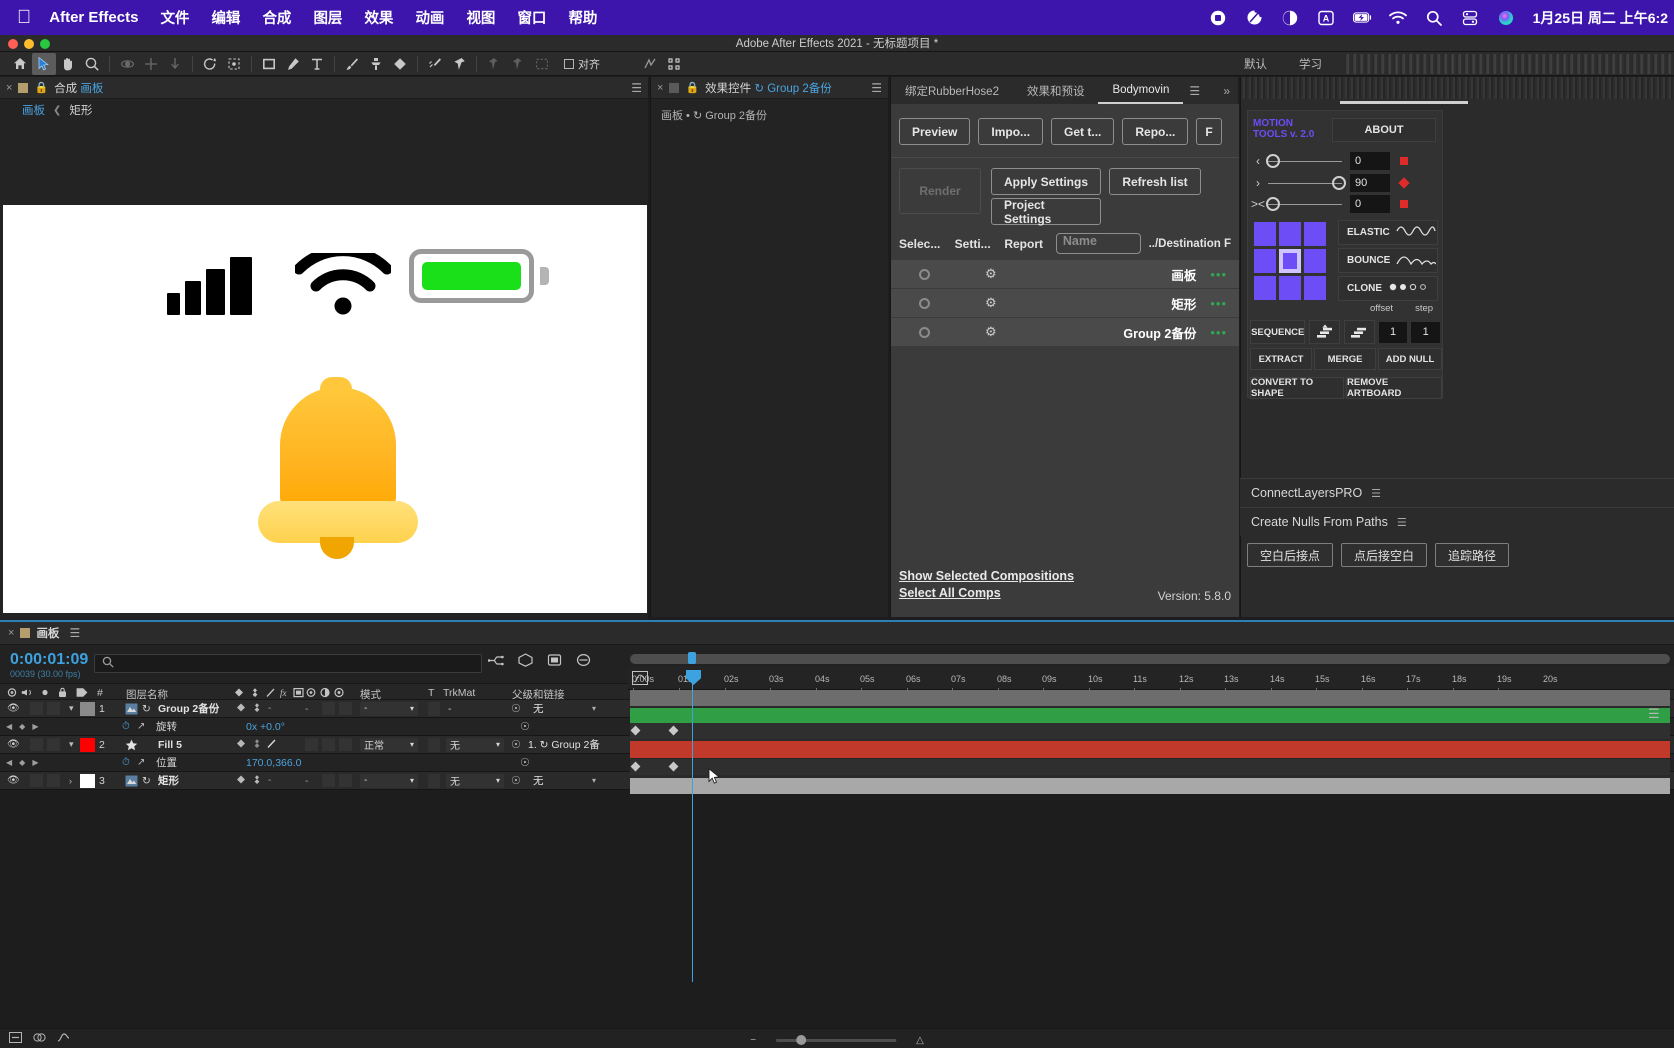  Describe the element at coordinates (1141, 90) in the screenshot. I see `tab-bodymovin: Bodymovin` at that location.